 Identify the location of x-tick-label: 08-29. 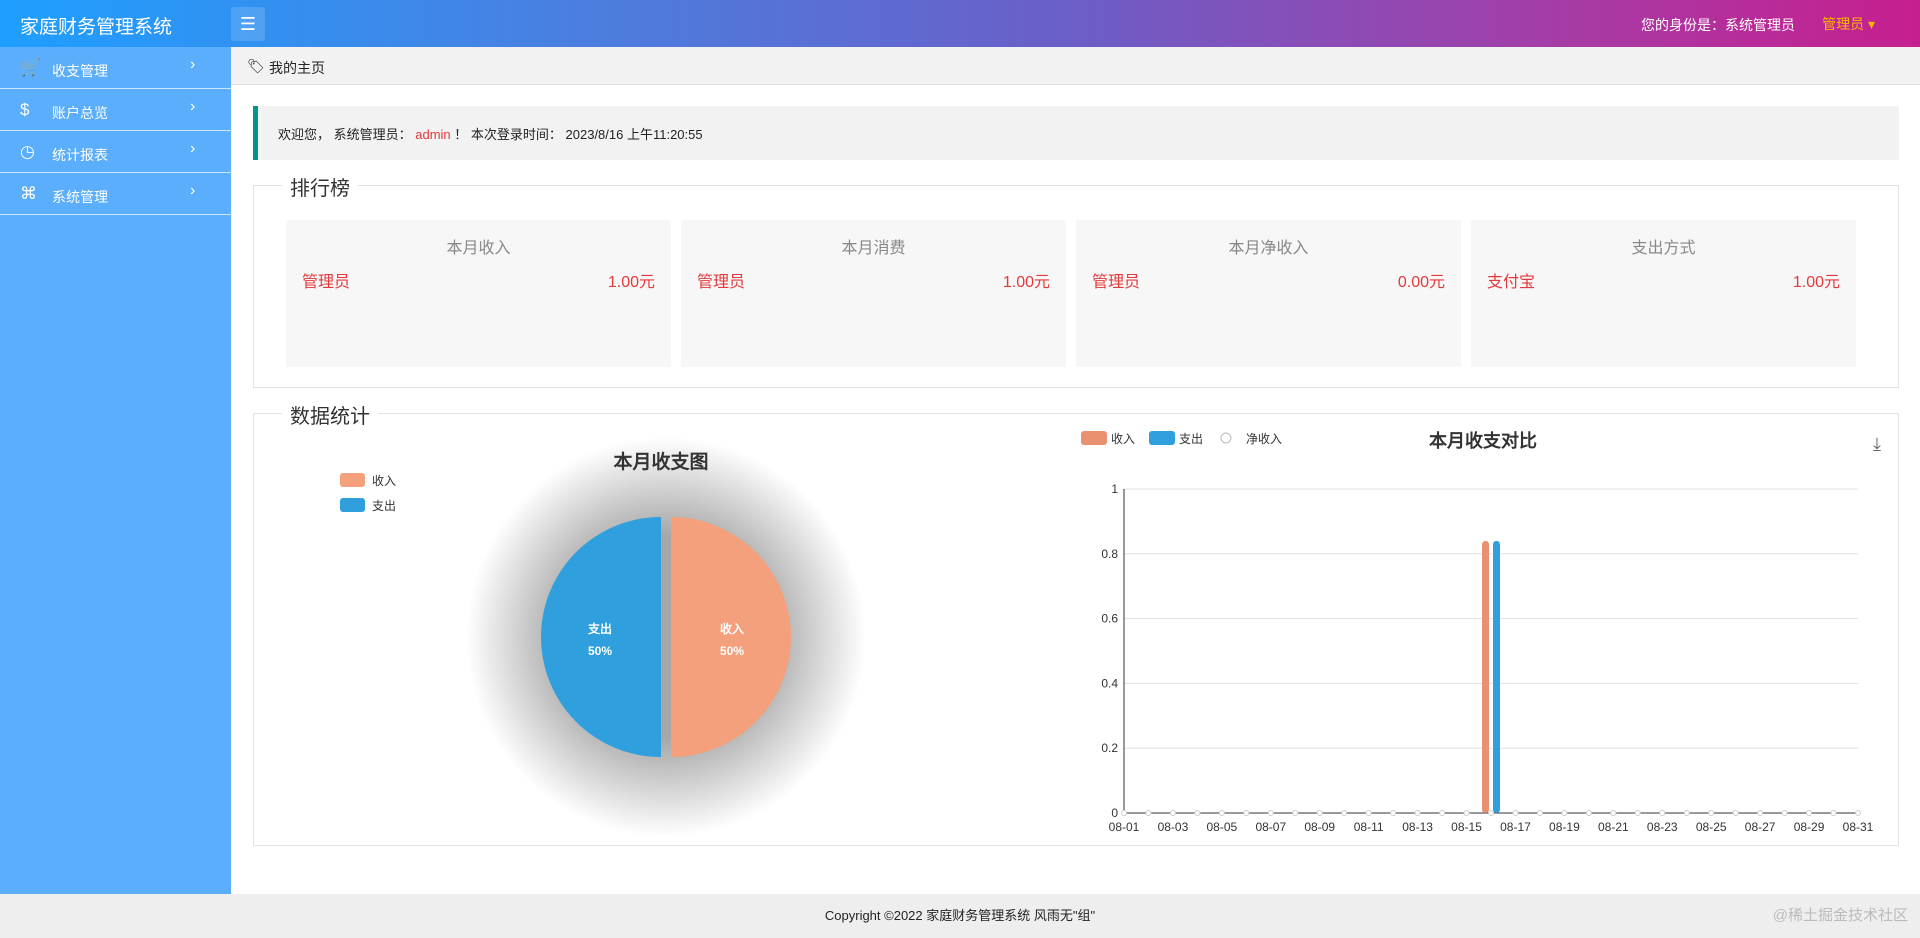
(1809, 827).